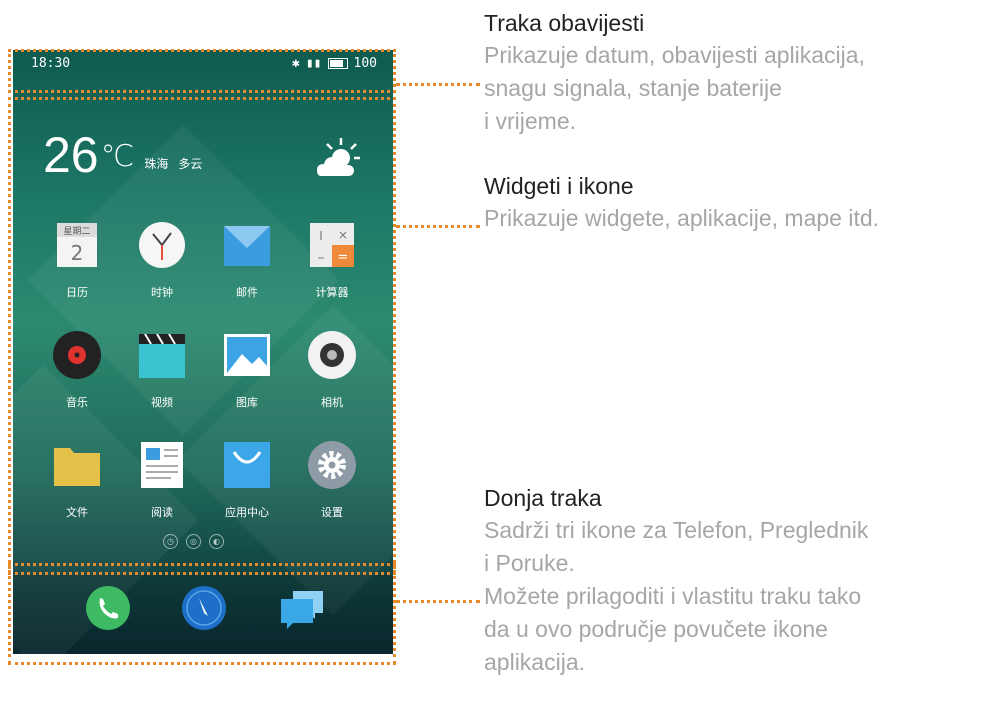 The image size is (990, 715). What do you see at coordinates (656, 629) in the screenshot?
I see `annotation-line: da u ovo područje povučete ikone` at bounding box center [656, 629].